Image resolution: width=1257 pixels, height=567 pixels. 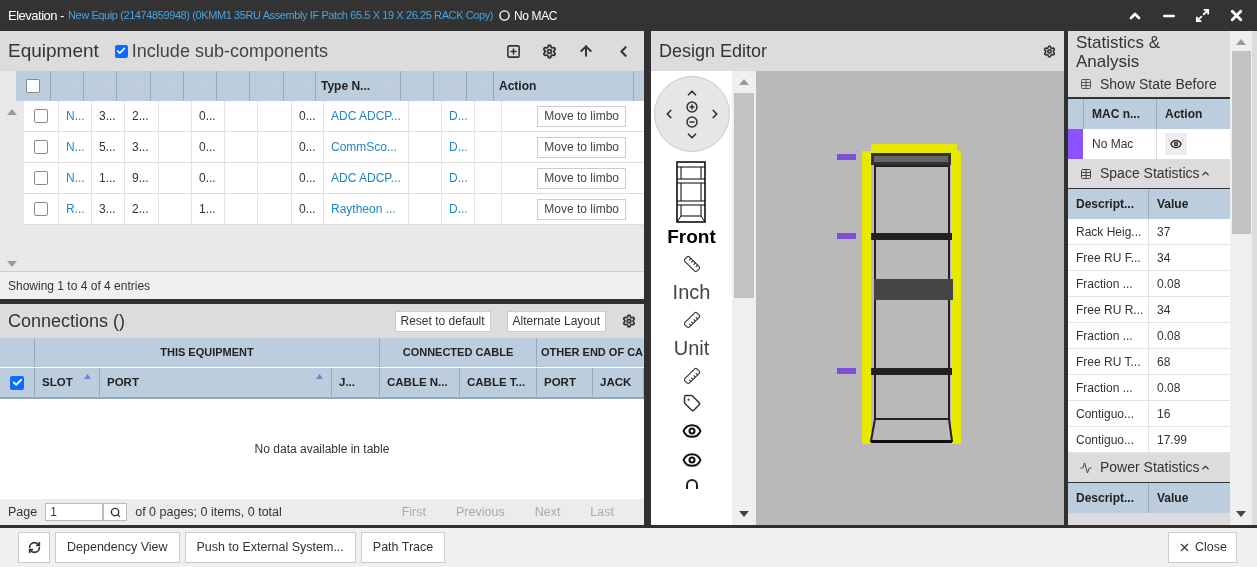 I want to click on close-button: Close, so click(x=1202, y=547).